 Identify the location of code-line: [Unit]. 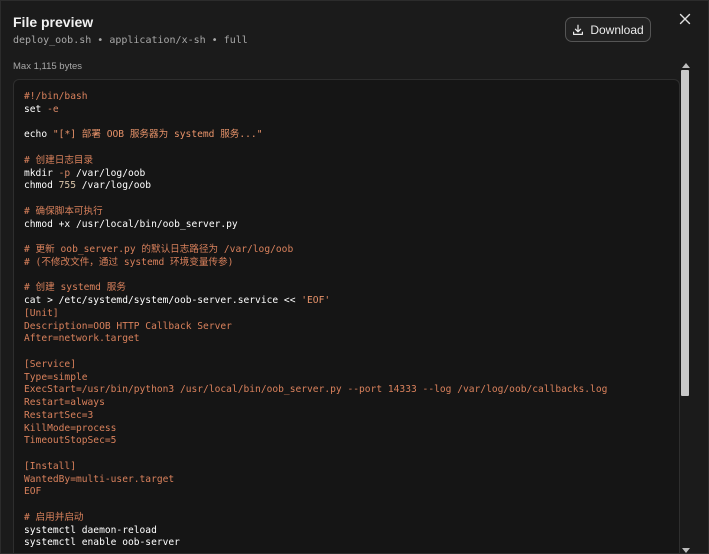
(315, 314).